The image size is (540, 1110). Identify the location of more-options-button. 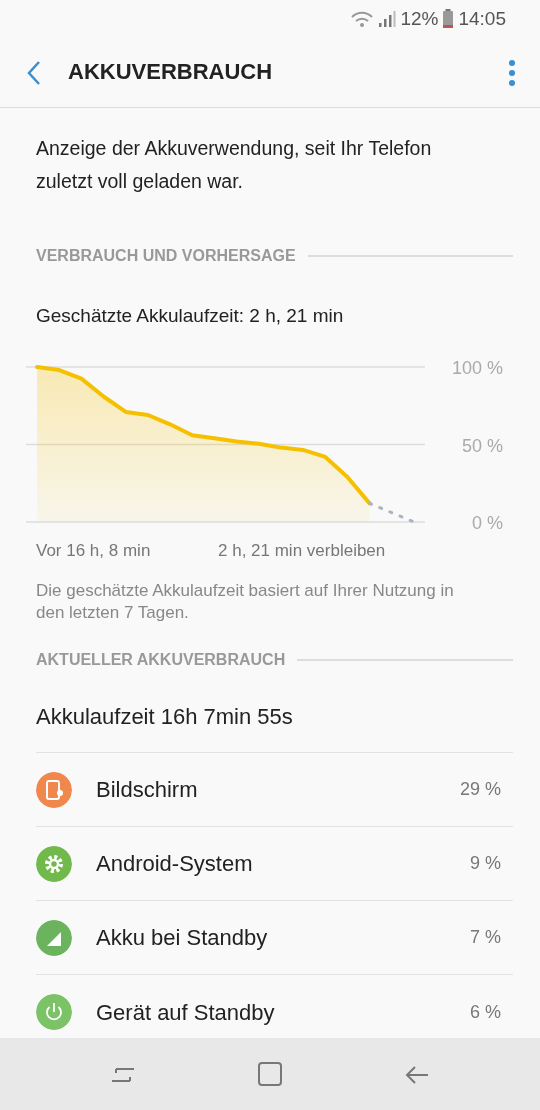
(512, 72).